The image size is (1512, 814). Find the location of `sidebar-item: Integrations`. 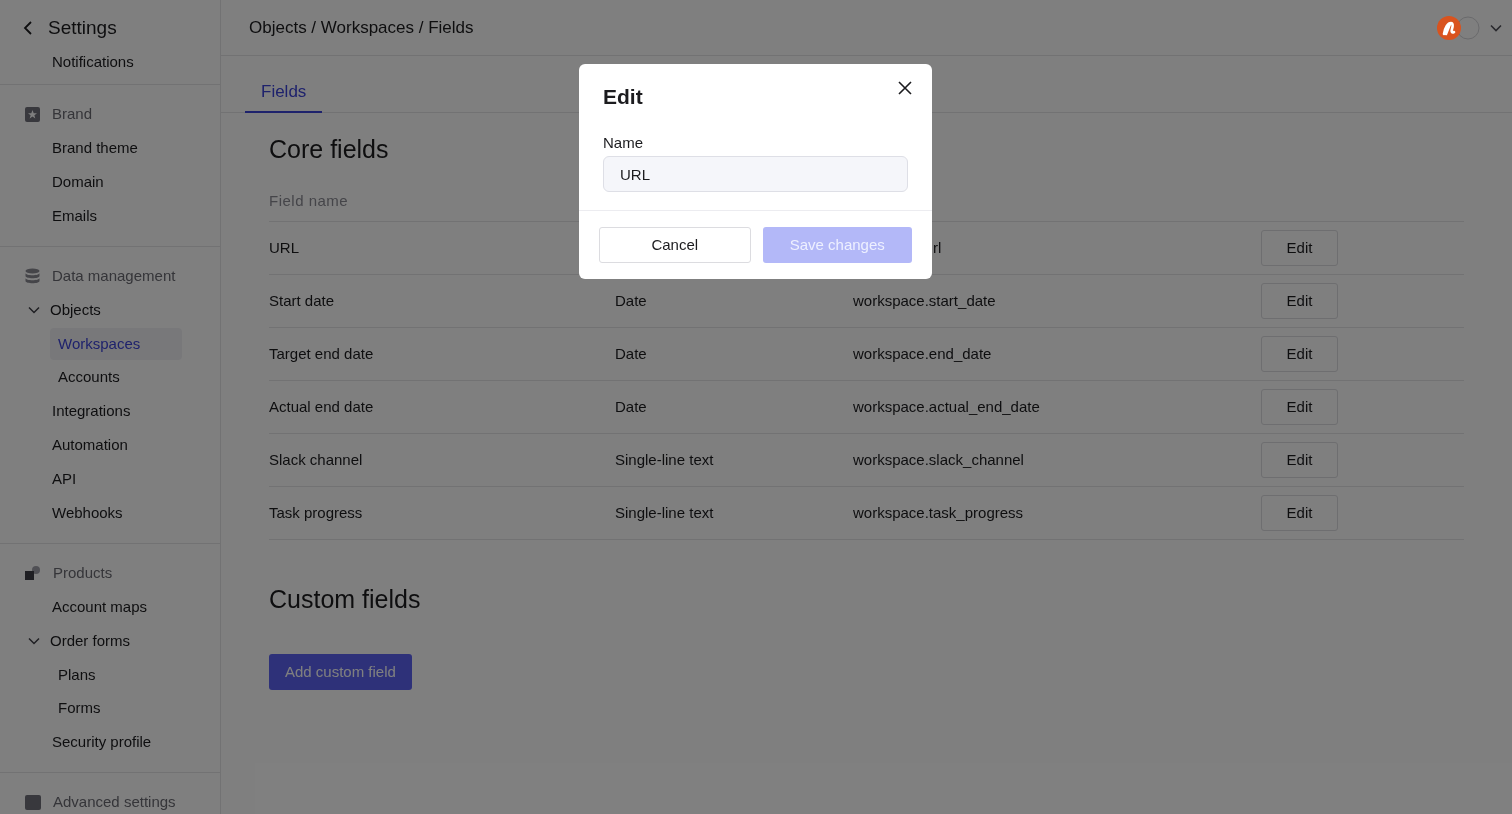

sidebar-item: Integrations is located at coordinates (110, 411).